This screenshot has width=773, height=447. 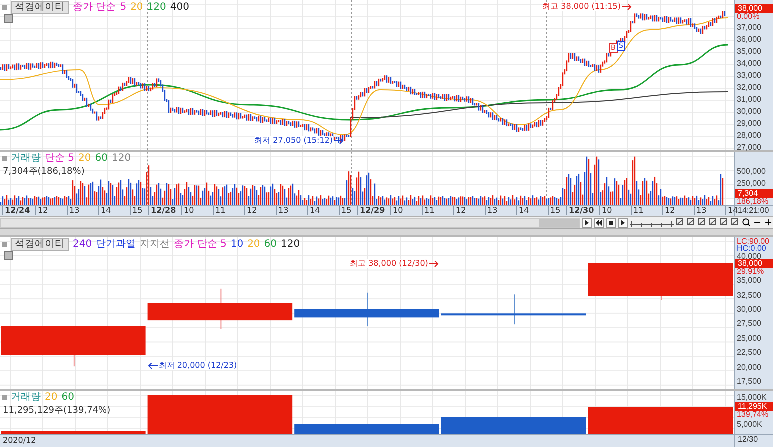 I want to click on axis-tick-label: 31,000, so click(x=749, y=99).